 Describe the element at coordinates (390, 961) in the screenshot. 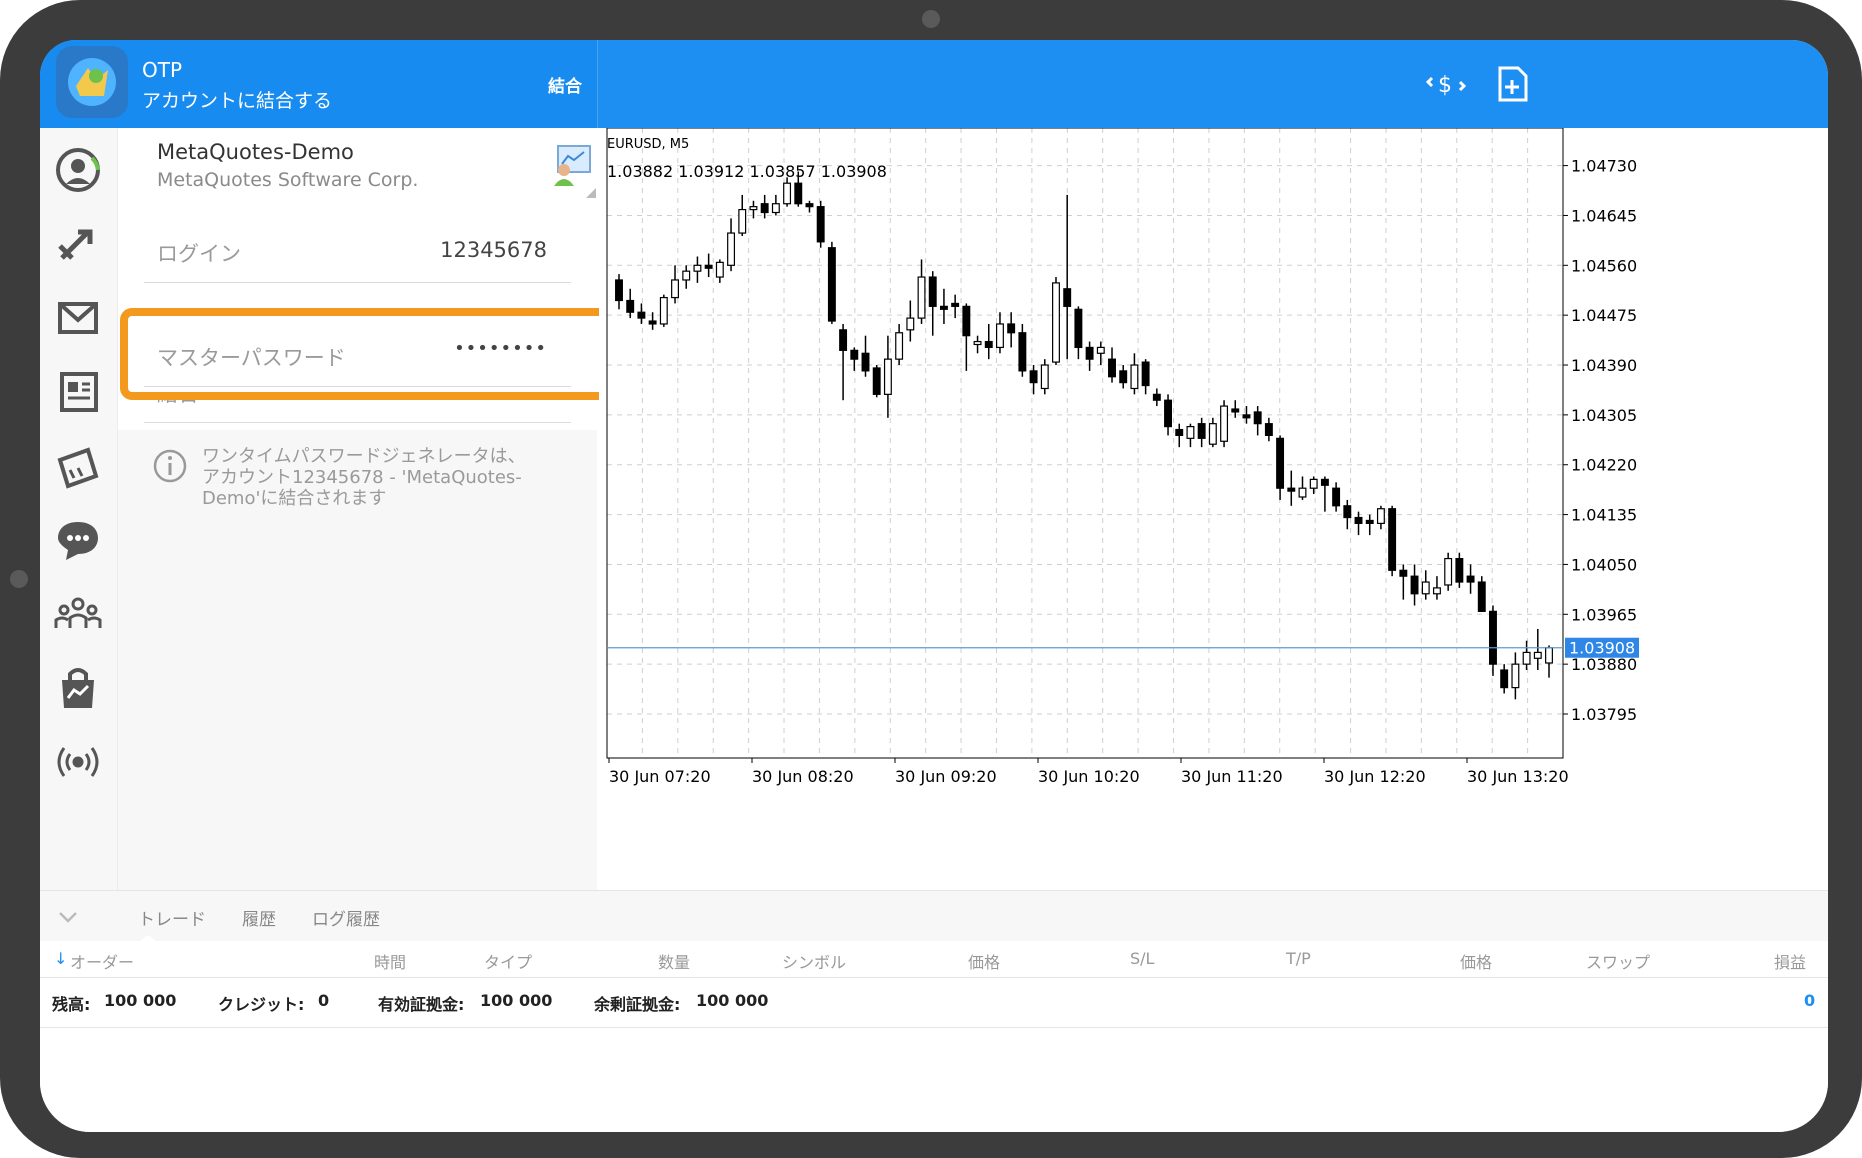

I see `col-time: 時間` at that location.